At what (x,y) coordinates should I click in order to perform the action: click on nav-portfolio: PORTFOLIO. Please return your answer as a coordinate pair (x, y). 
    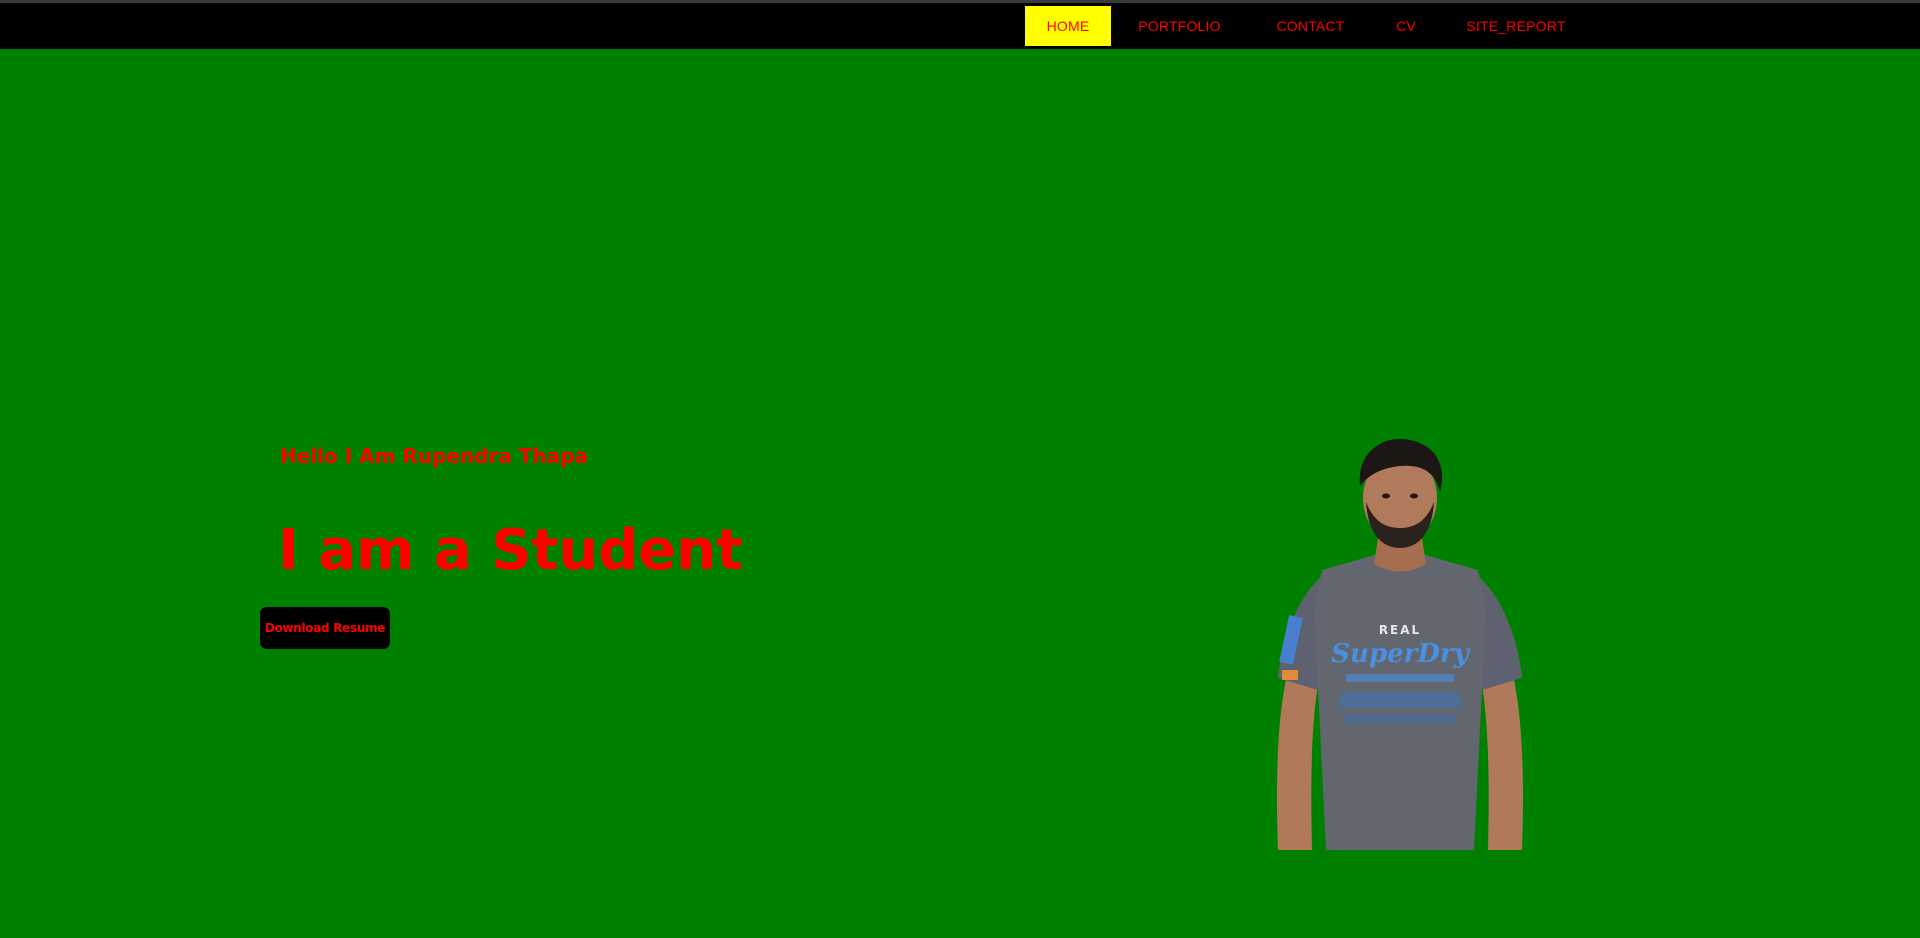
    Looking at the image, I should click on (1179, 26).